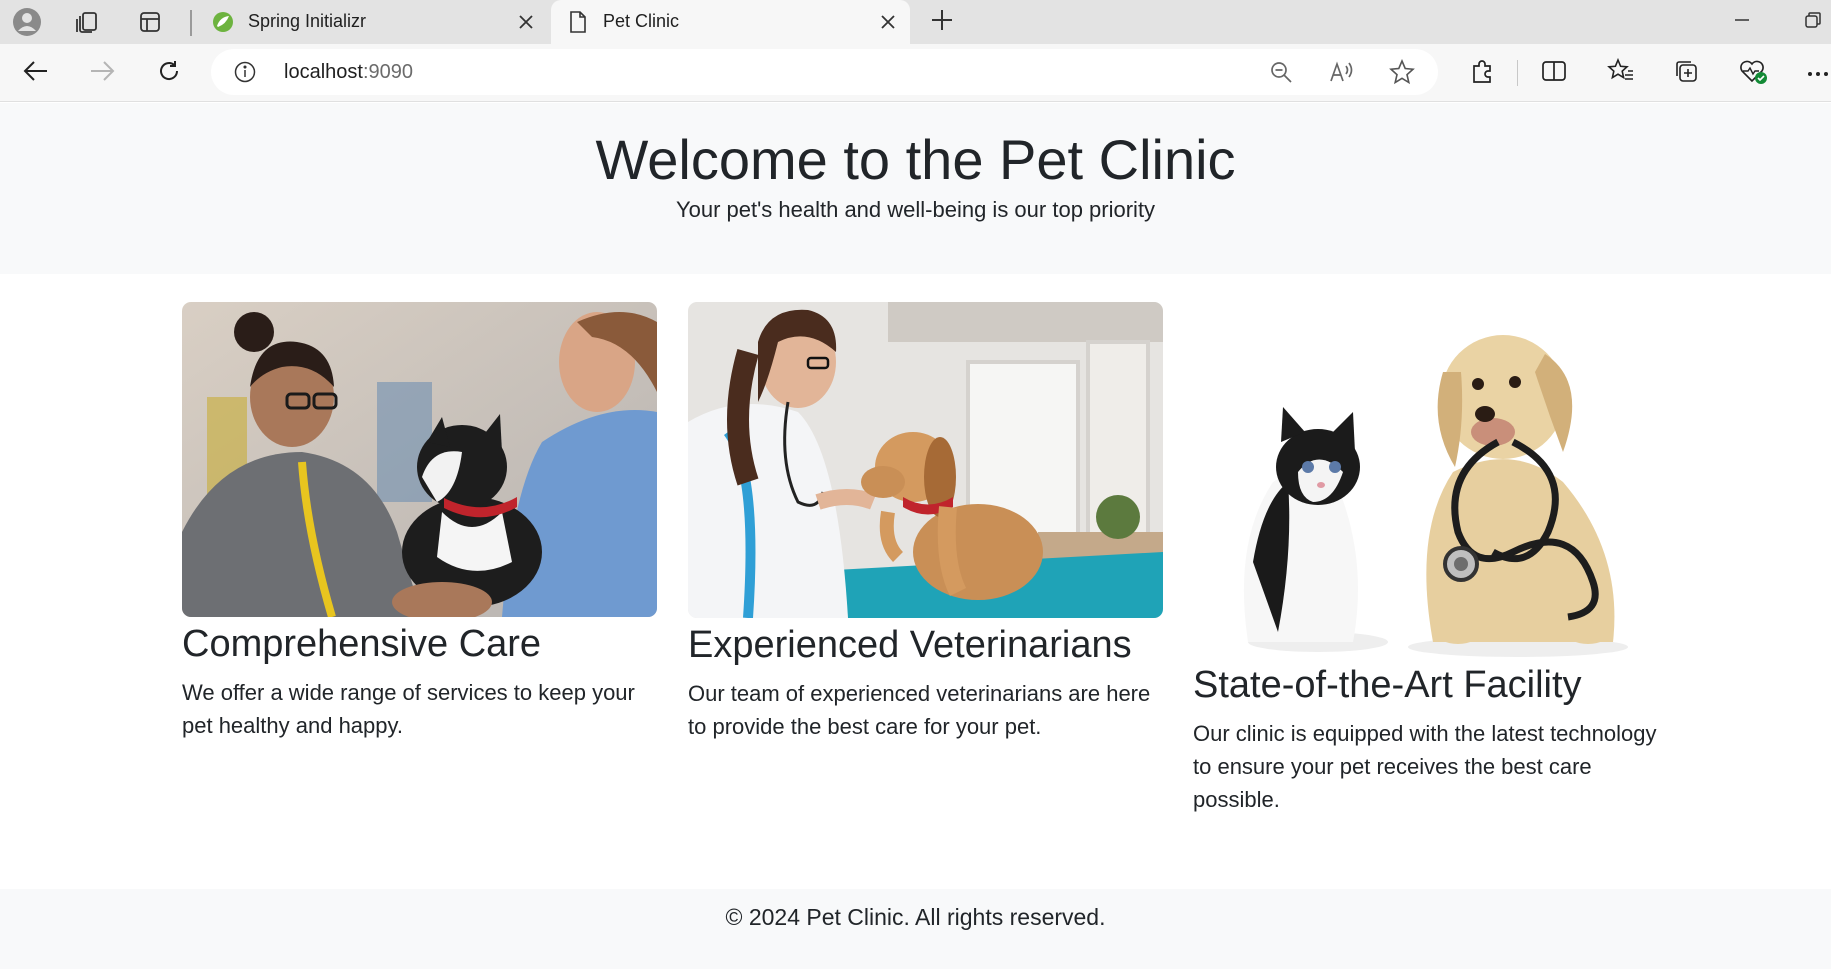 Image resolution: width=1831 pixels, height=969 pixels. What do you see at coordinates (1402, 72) in the screenshot?
I see `star-icon` at bounding box center [1402, 72].